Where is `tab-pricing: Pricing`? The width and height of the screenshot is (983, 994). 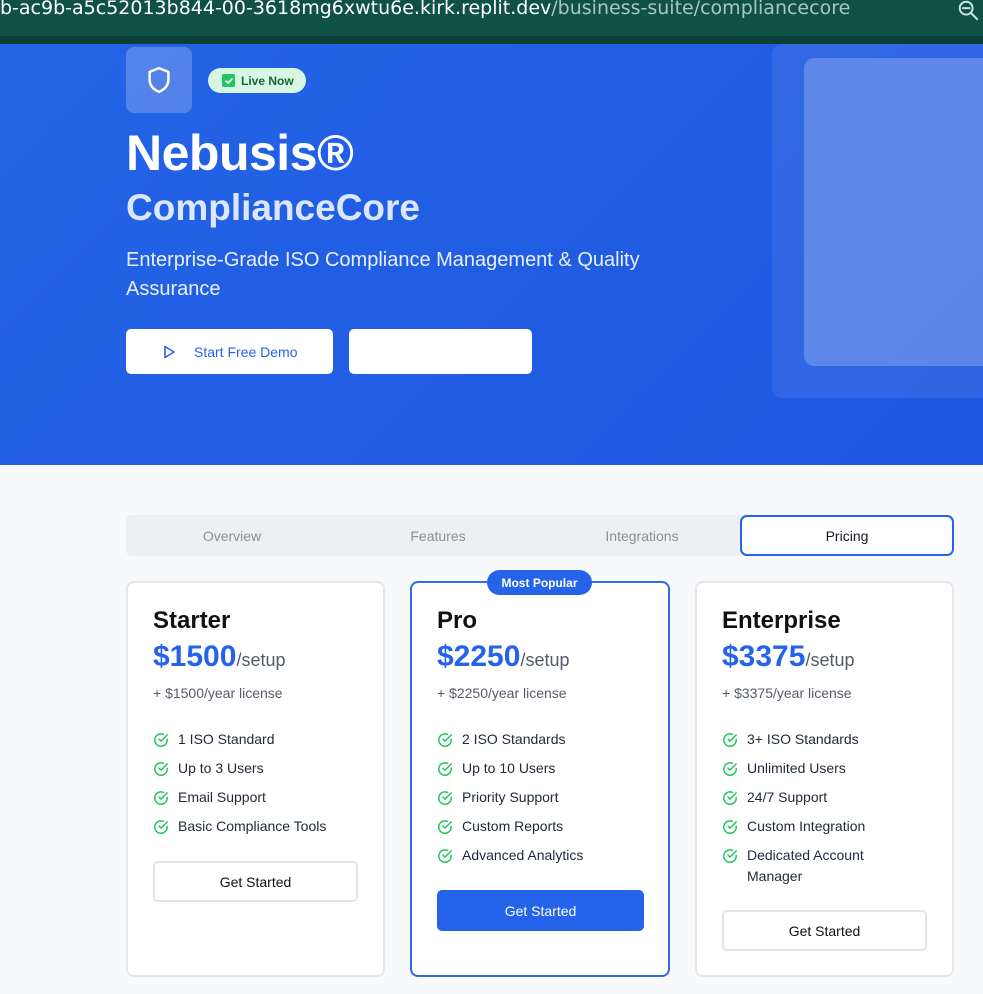
tab-pricing: Pricing is located at coordinates (847, 535).